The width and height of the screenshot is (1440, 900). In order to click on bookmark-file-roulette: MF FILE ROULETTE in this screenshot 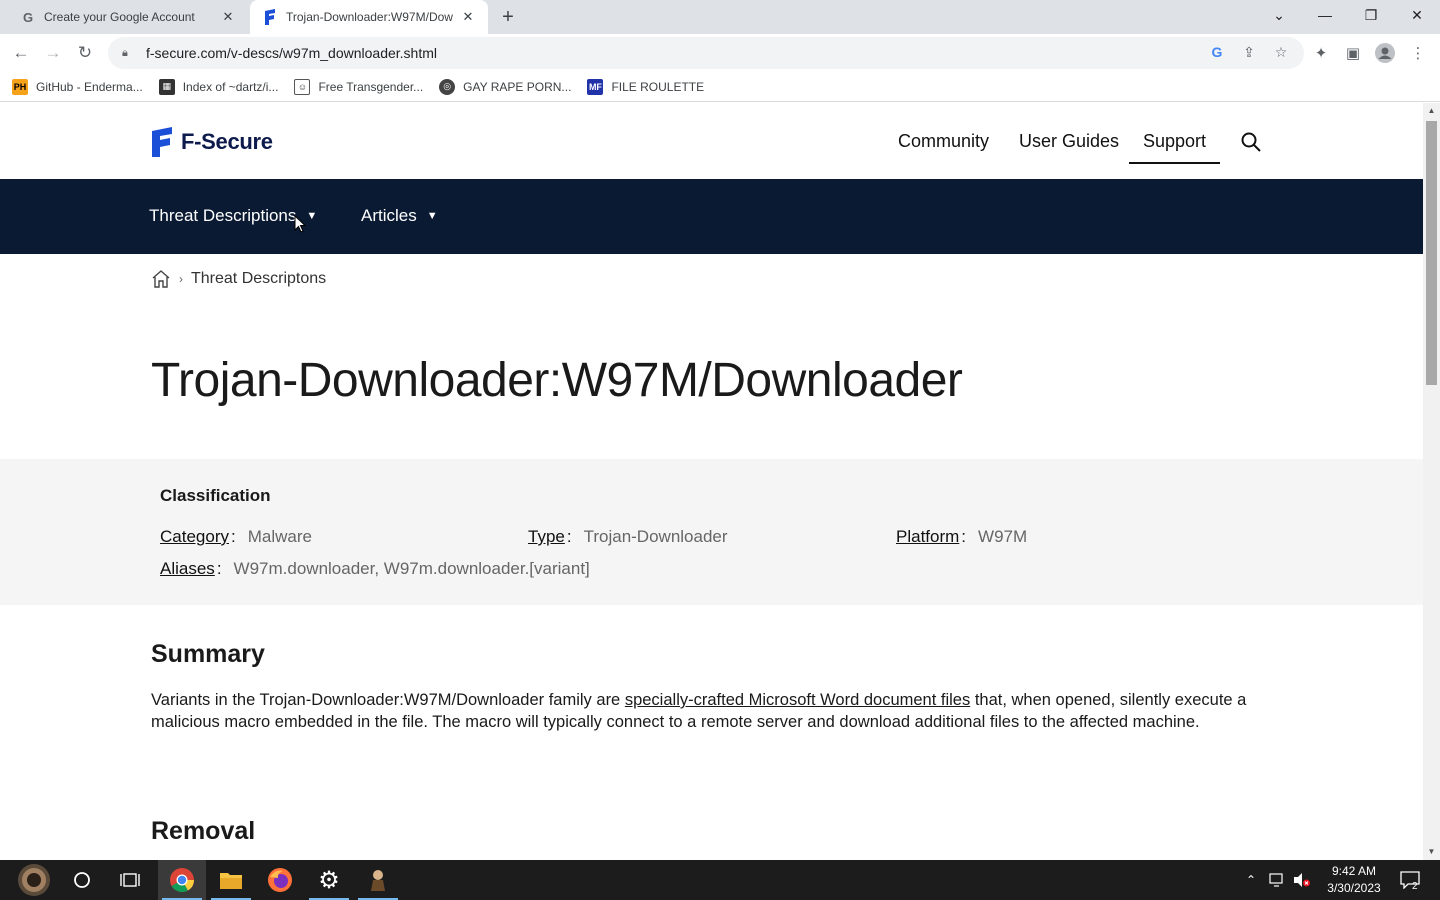, I will do `click(646, 86)`.